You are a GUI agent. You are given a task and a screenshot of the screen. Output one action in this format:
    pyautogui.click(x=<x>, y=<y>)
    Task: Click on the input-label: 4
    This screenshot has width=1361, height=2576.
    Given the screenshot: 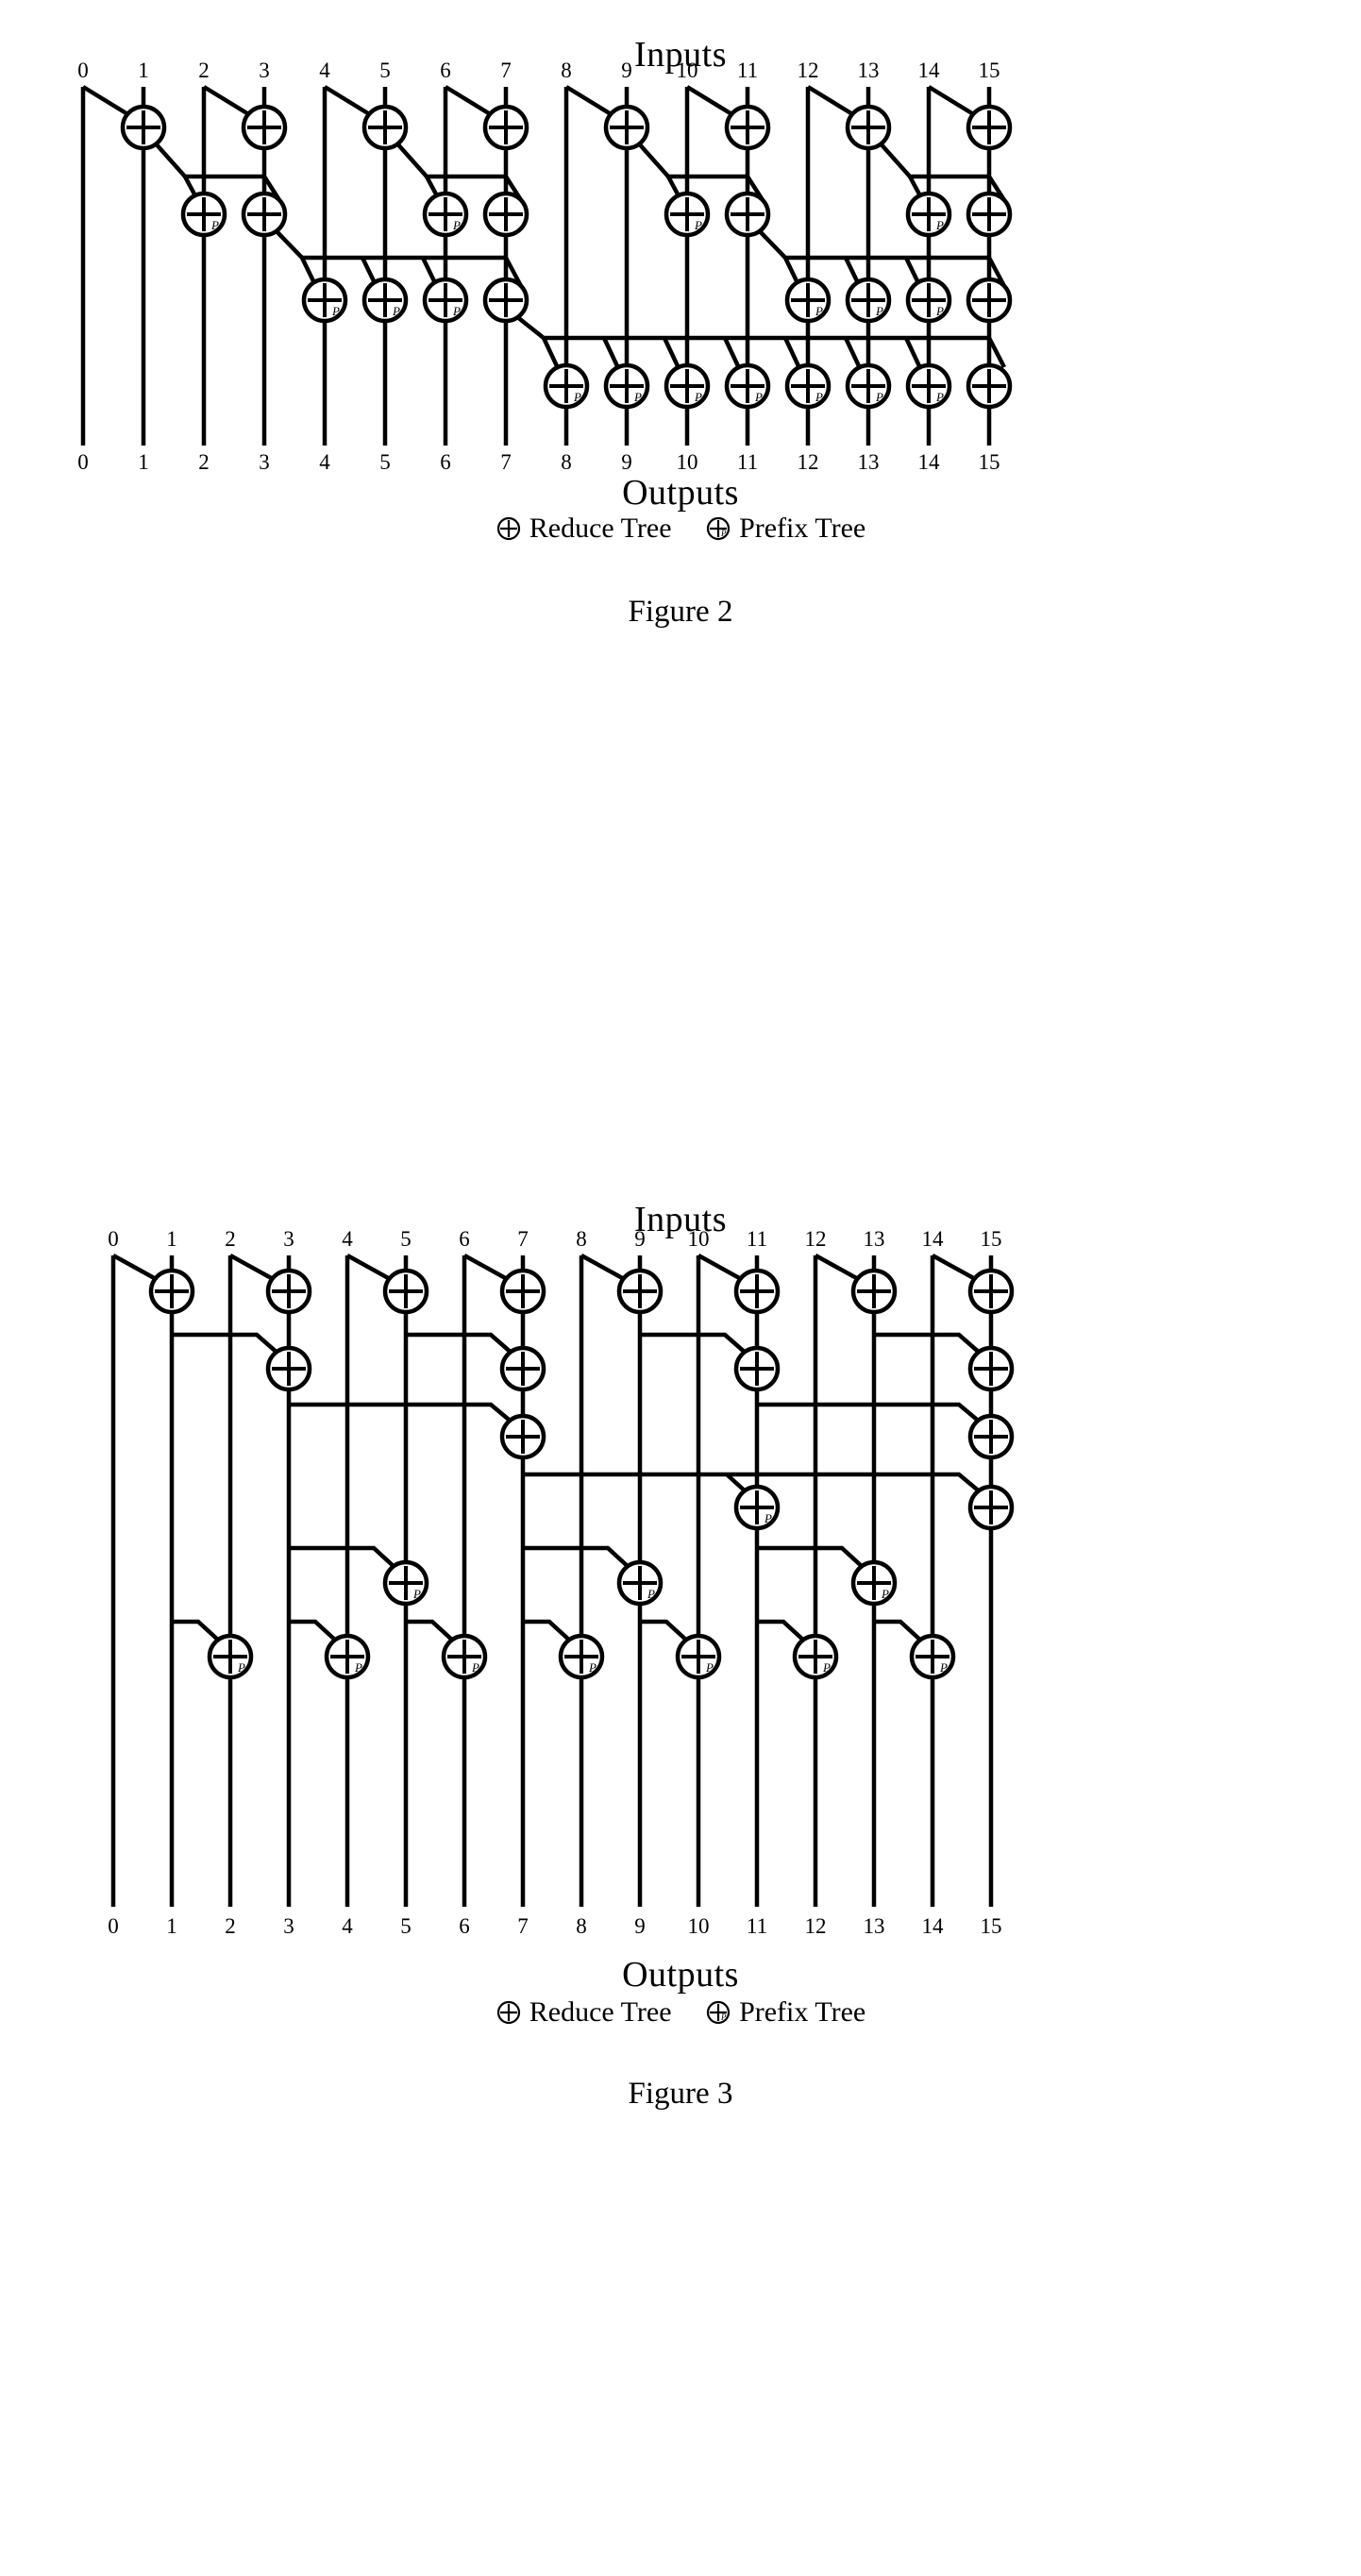 What is the action you would take?
    pyautogui.click(x=348, y=1239)
    